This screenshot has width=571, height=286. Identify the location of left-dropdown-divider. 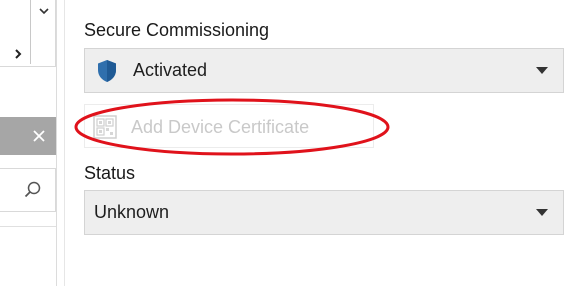
(30, 32).